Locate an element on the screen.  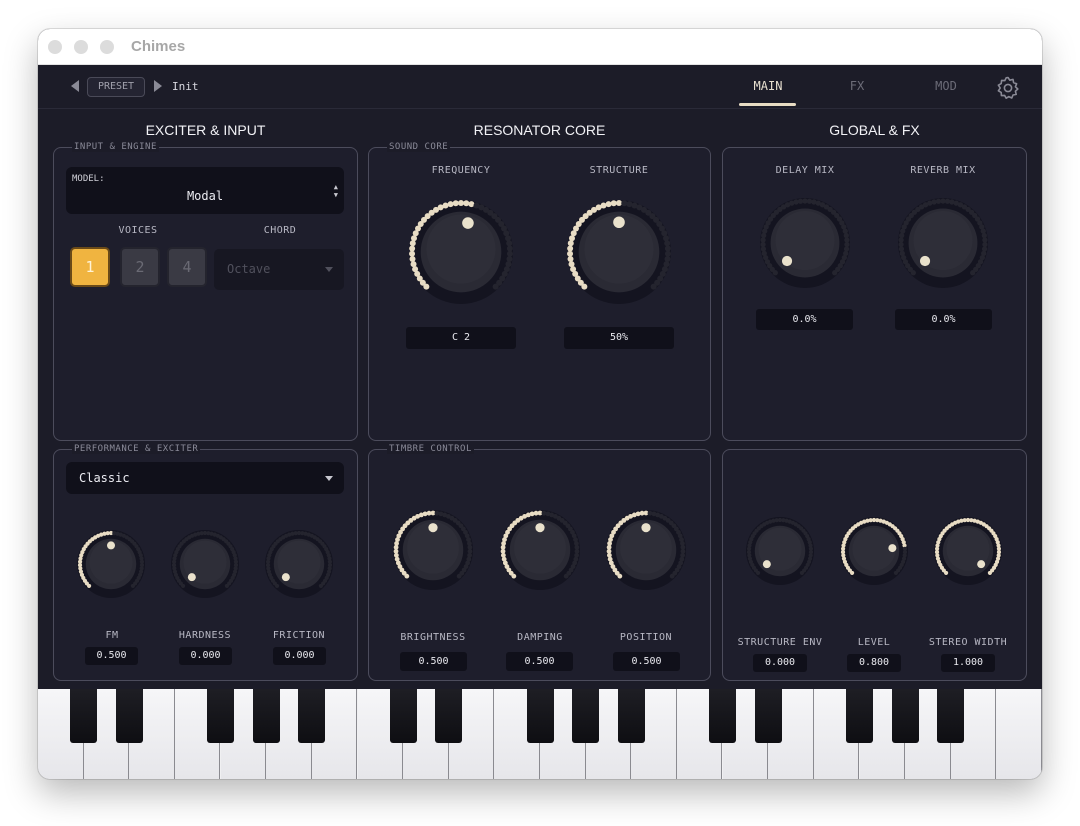
section-label: INPUT & ENGINE is located at coordinates (115, 147).